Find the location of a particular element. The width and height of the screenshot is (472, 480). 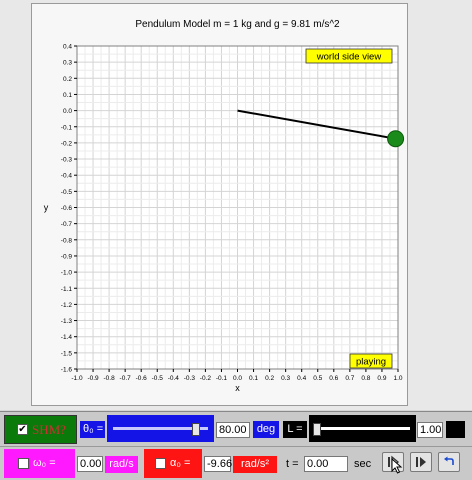

x-tick-label: 0.5 is located at coordinates (317, 378).